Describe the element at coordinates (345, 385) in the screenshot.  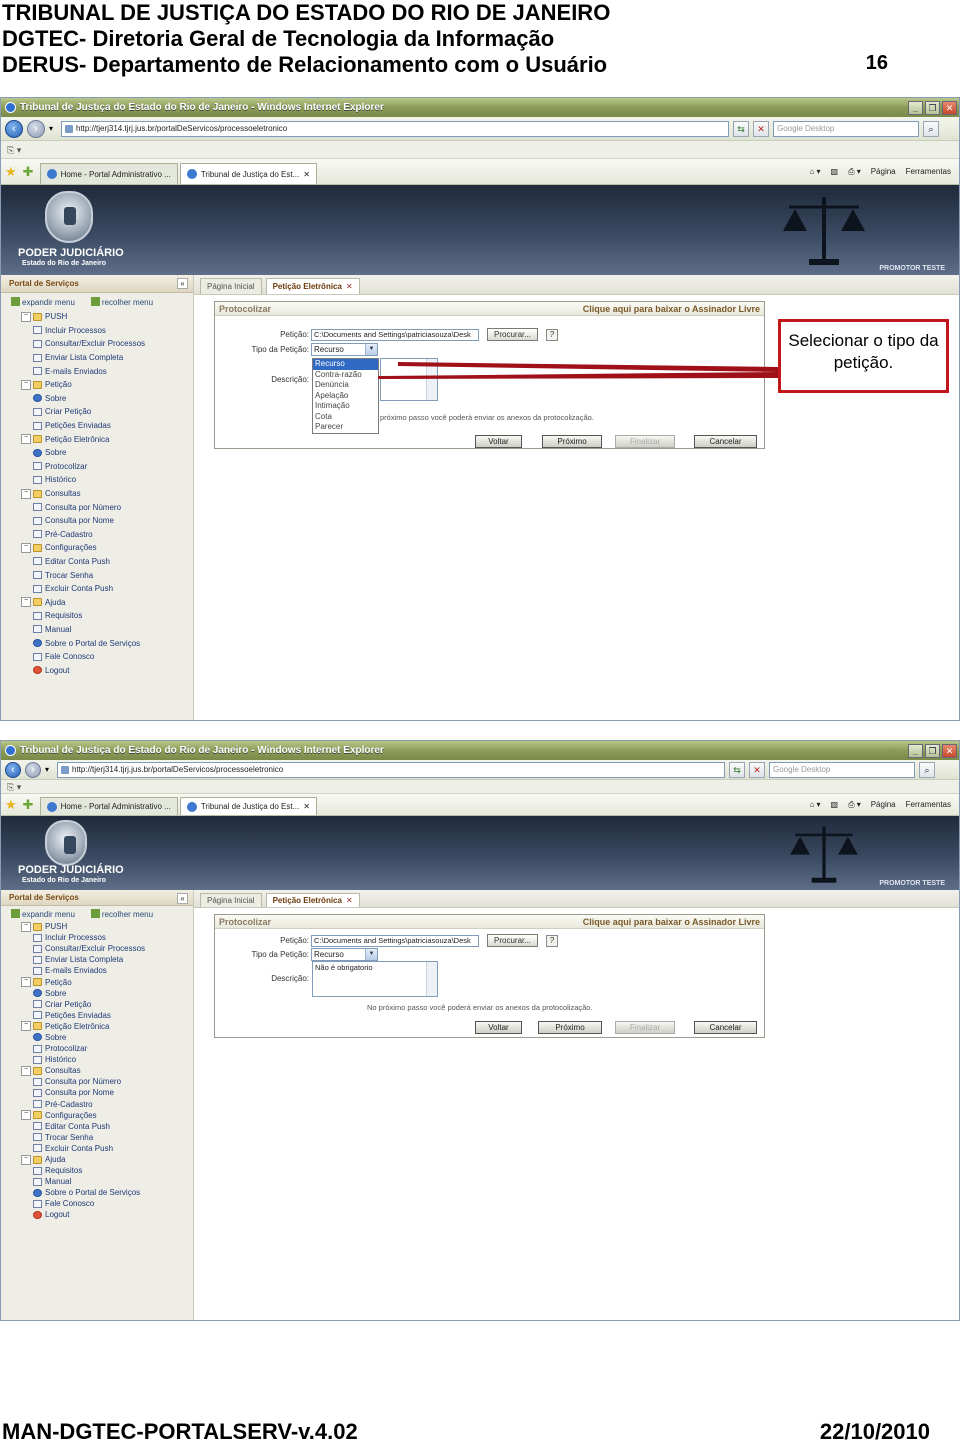
I see `tipo-option-denuncia: Denúncia` at that location.